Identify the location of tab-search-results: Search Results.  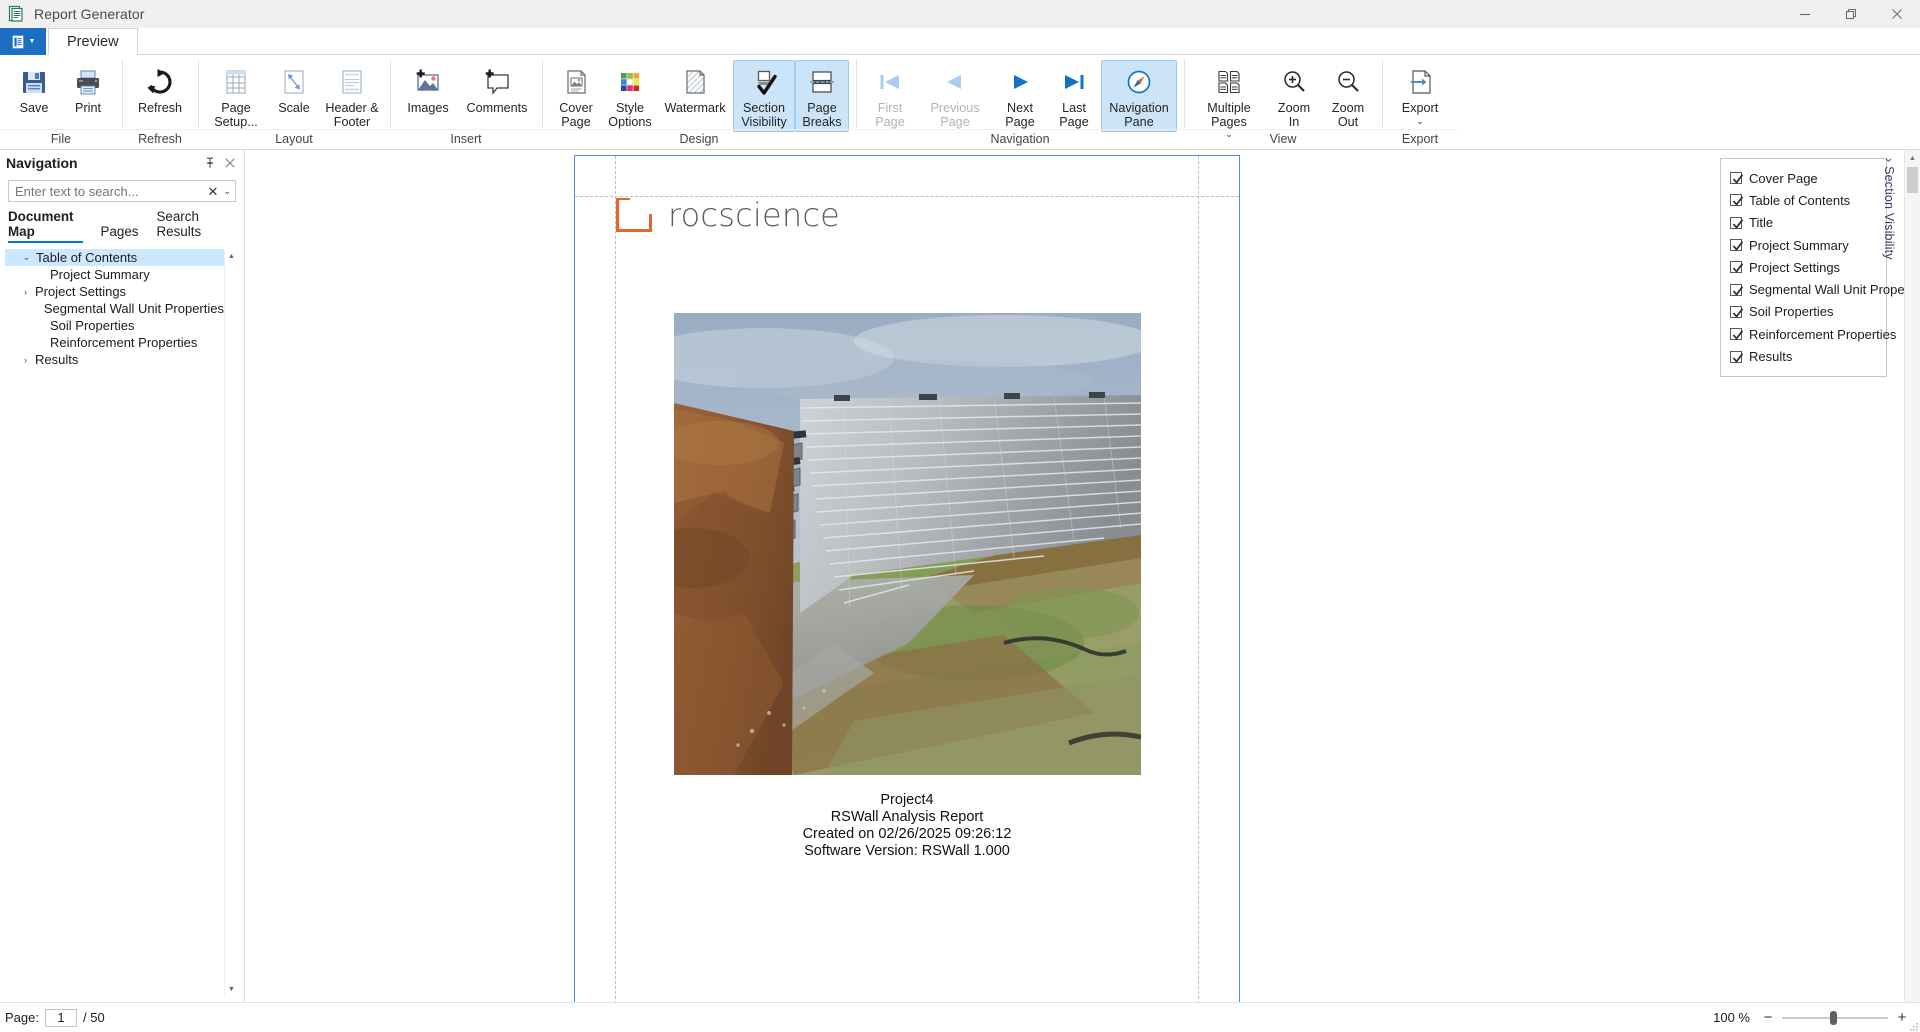
(191, 226).